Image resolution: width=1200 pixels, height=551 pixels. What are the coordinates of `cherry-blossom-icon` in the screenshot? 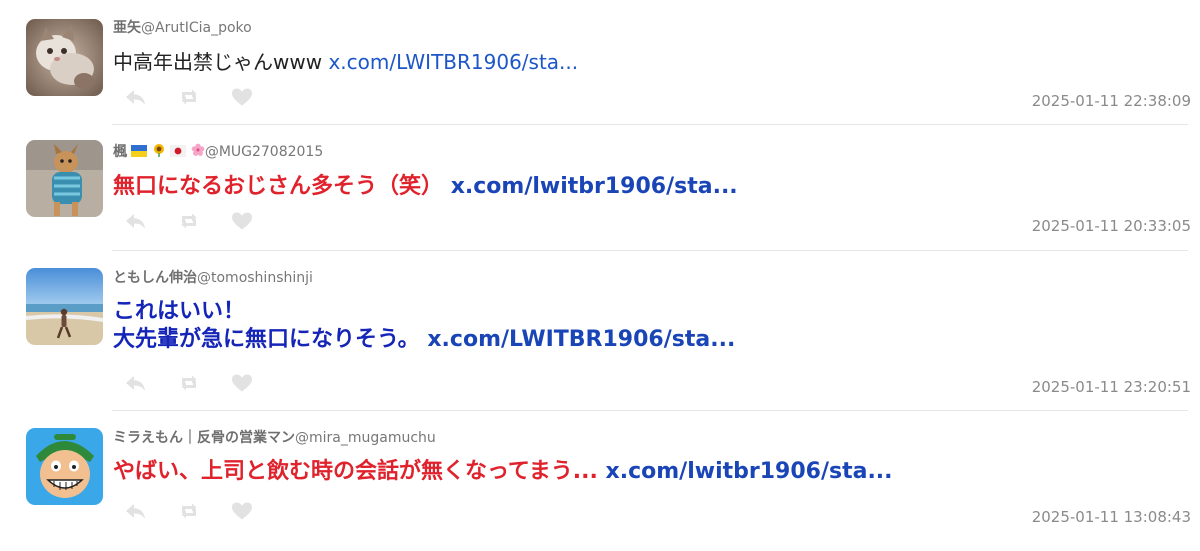 It's located at (198, 152).